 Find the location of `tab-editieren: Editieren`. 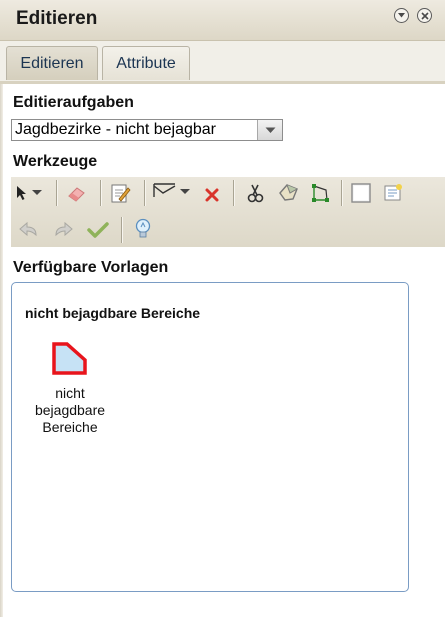

tab-editieren: Editieren is located at coordinates (52, 63).